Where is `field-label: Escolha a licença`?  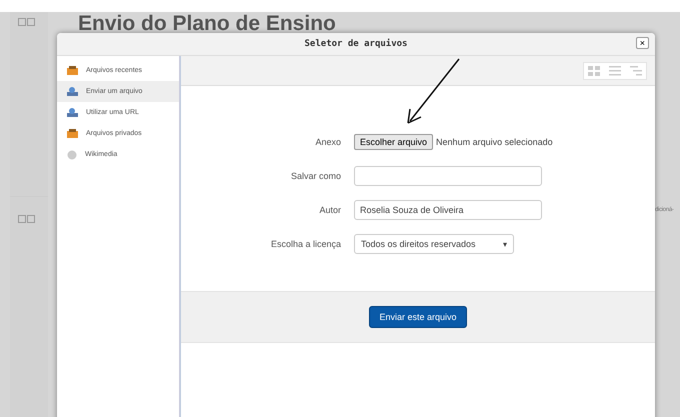 field-label: Escolha a licença is located at coordinates (306, 244).